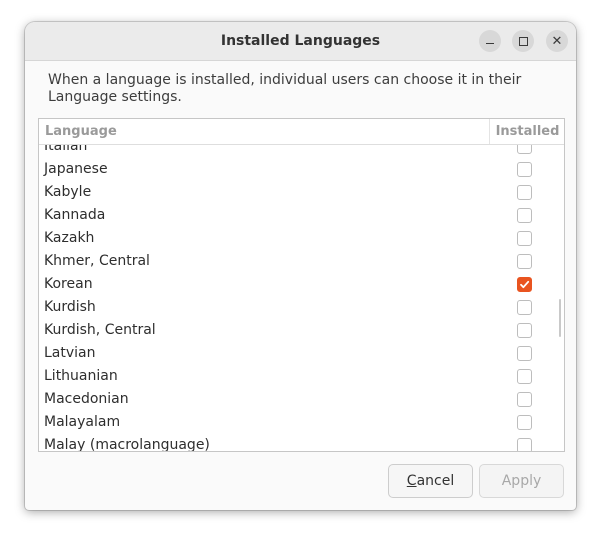  I want to click on list-item: Kurdish, so click(301, 307).